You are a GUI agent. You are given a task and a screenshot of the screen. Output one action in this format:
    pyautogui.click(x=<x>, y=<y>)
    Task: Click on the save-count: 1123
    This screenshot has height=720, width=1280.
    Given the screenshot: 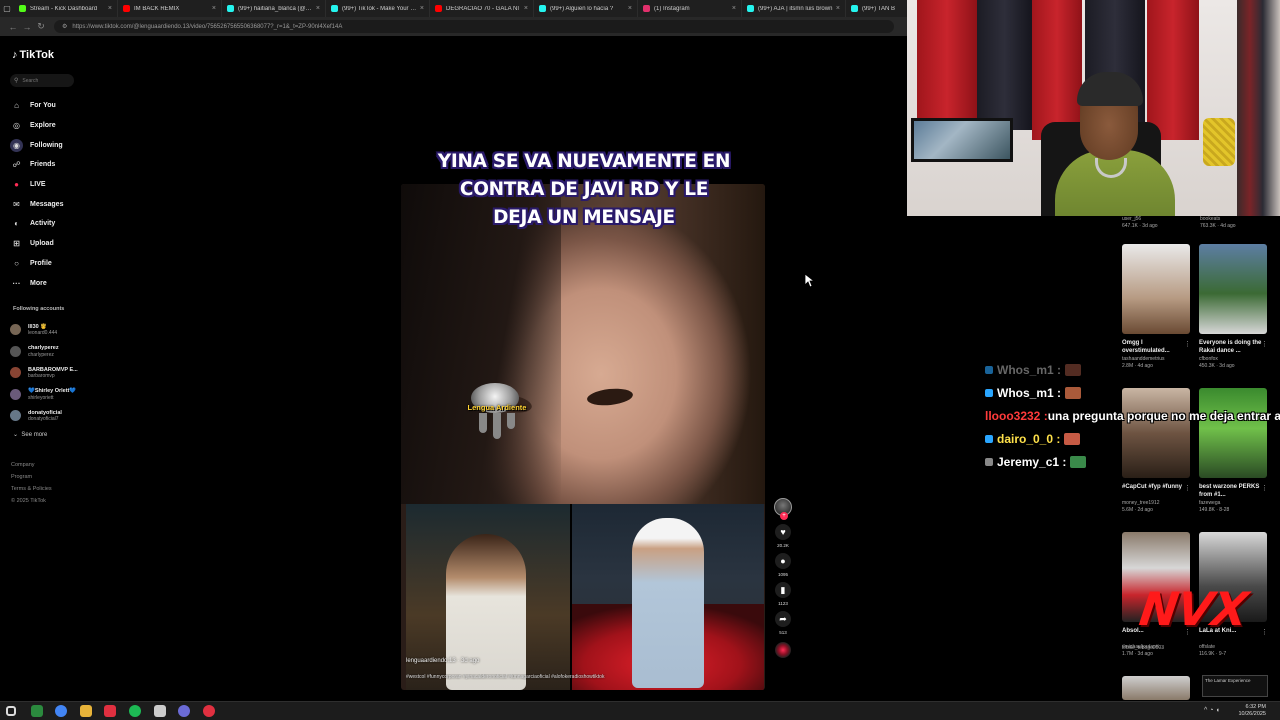 What is the action you would take?
    pyautogui.click(x=783, y=603)
    